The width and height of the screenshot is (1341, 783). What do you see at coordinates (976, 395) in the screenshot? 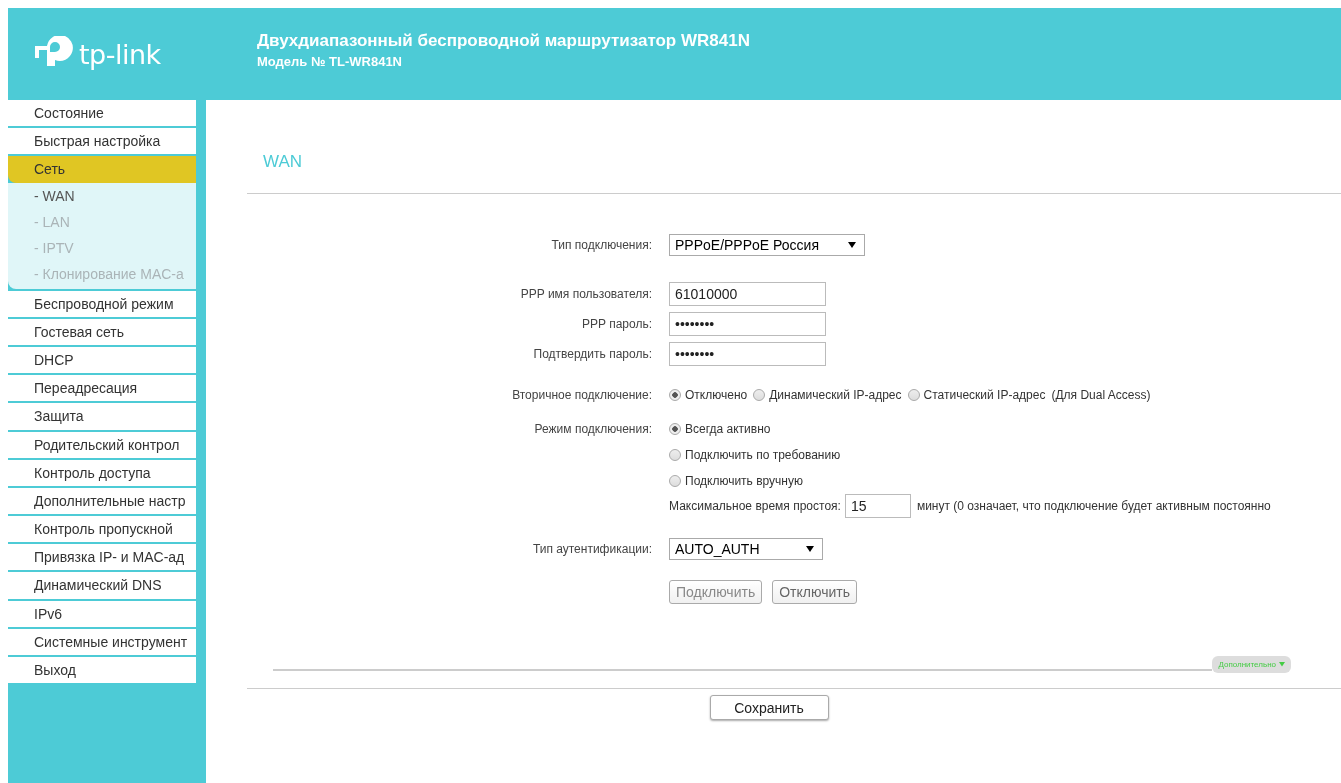
I see `radio-option: Статический IP-адрес` at bounding box center [976, 395].